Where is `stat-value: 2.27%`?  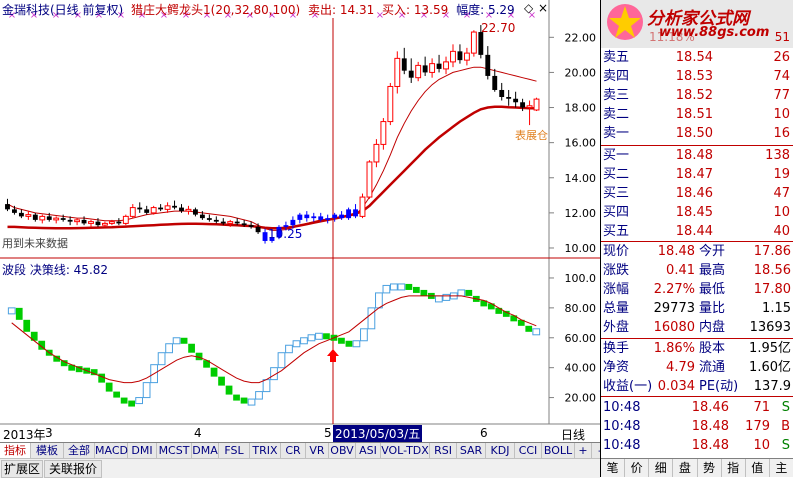
stat-value: 2.27% is located at coordinates (674, 289).